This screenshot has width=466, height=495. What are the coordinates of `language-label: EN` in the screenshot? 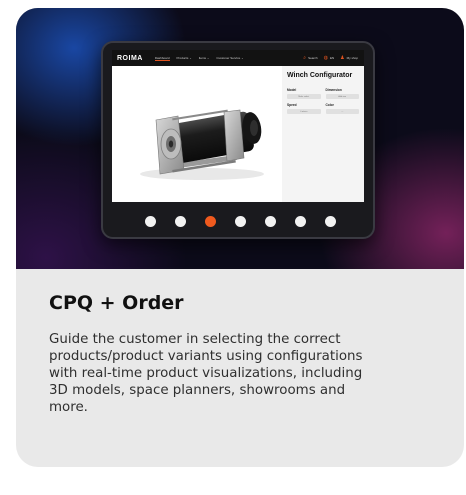 It's located at (332, 58).